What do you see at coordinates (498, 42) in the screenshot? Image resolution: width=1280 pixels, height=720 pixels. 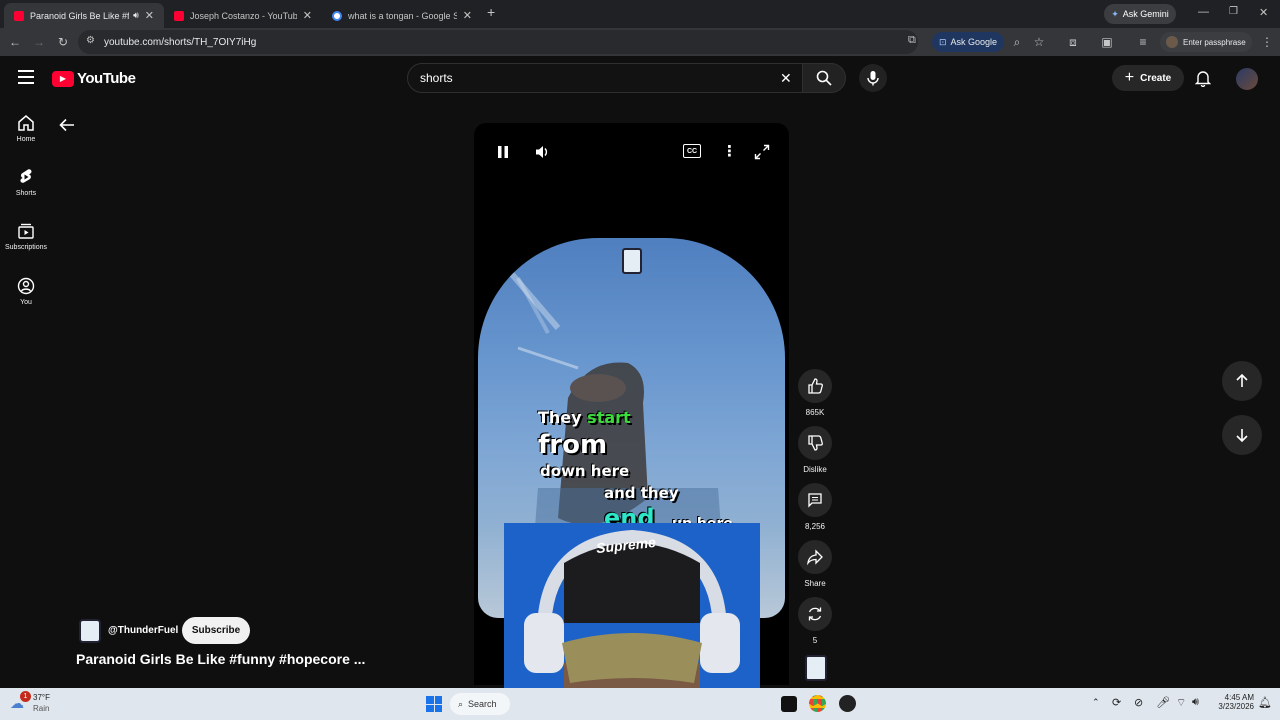 I see `address-bar: ⚙ youtube.com/shorts/TH_7OIY7iHg ⧉` at bounding box center [498, 42].